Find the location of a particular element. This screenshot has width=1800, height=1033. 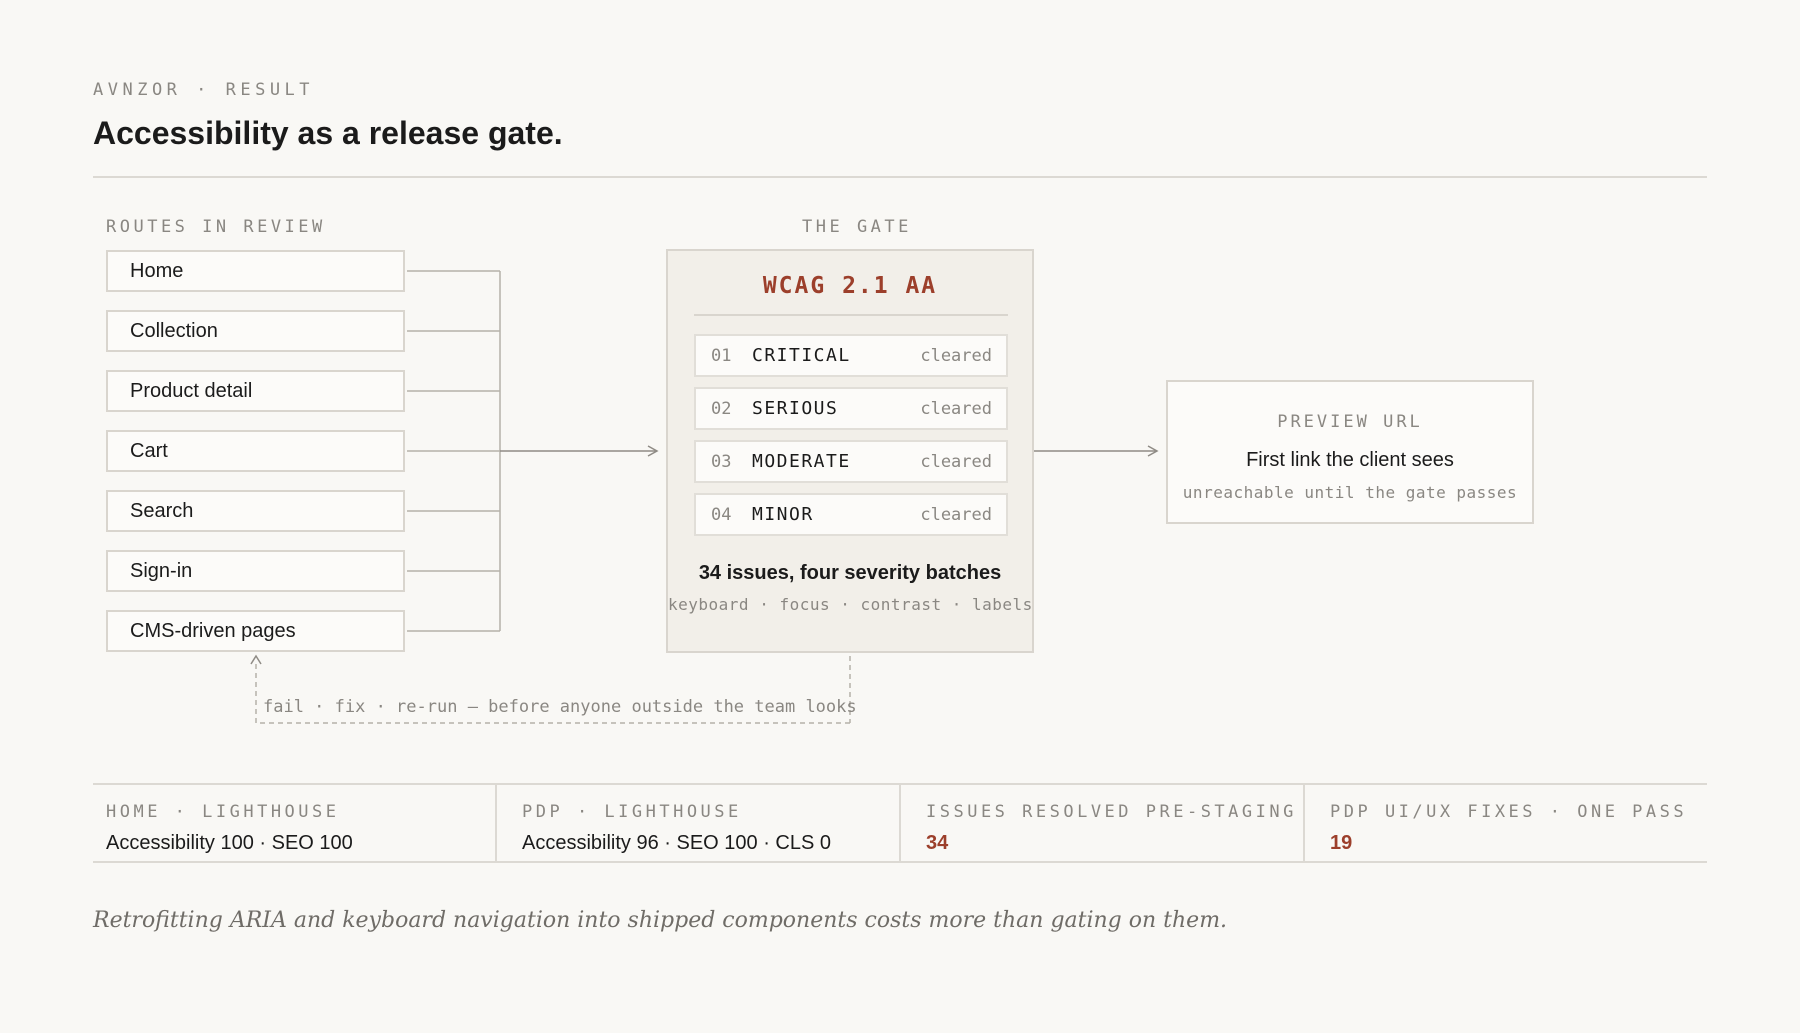

loop-arrowhead is located at coordinates (256, 659).